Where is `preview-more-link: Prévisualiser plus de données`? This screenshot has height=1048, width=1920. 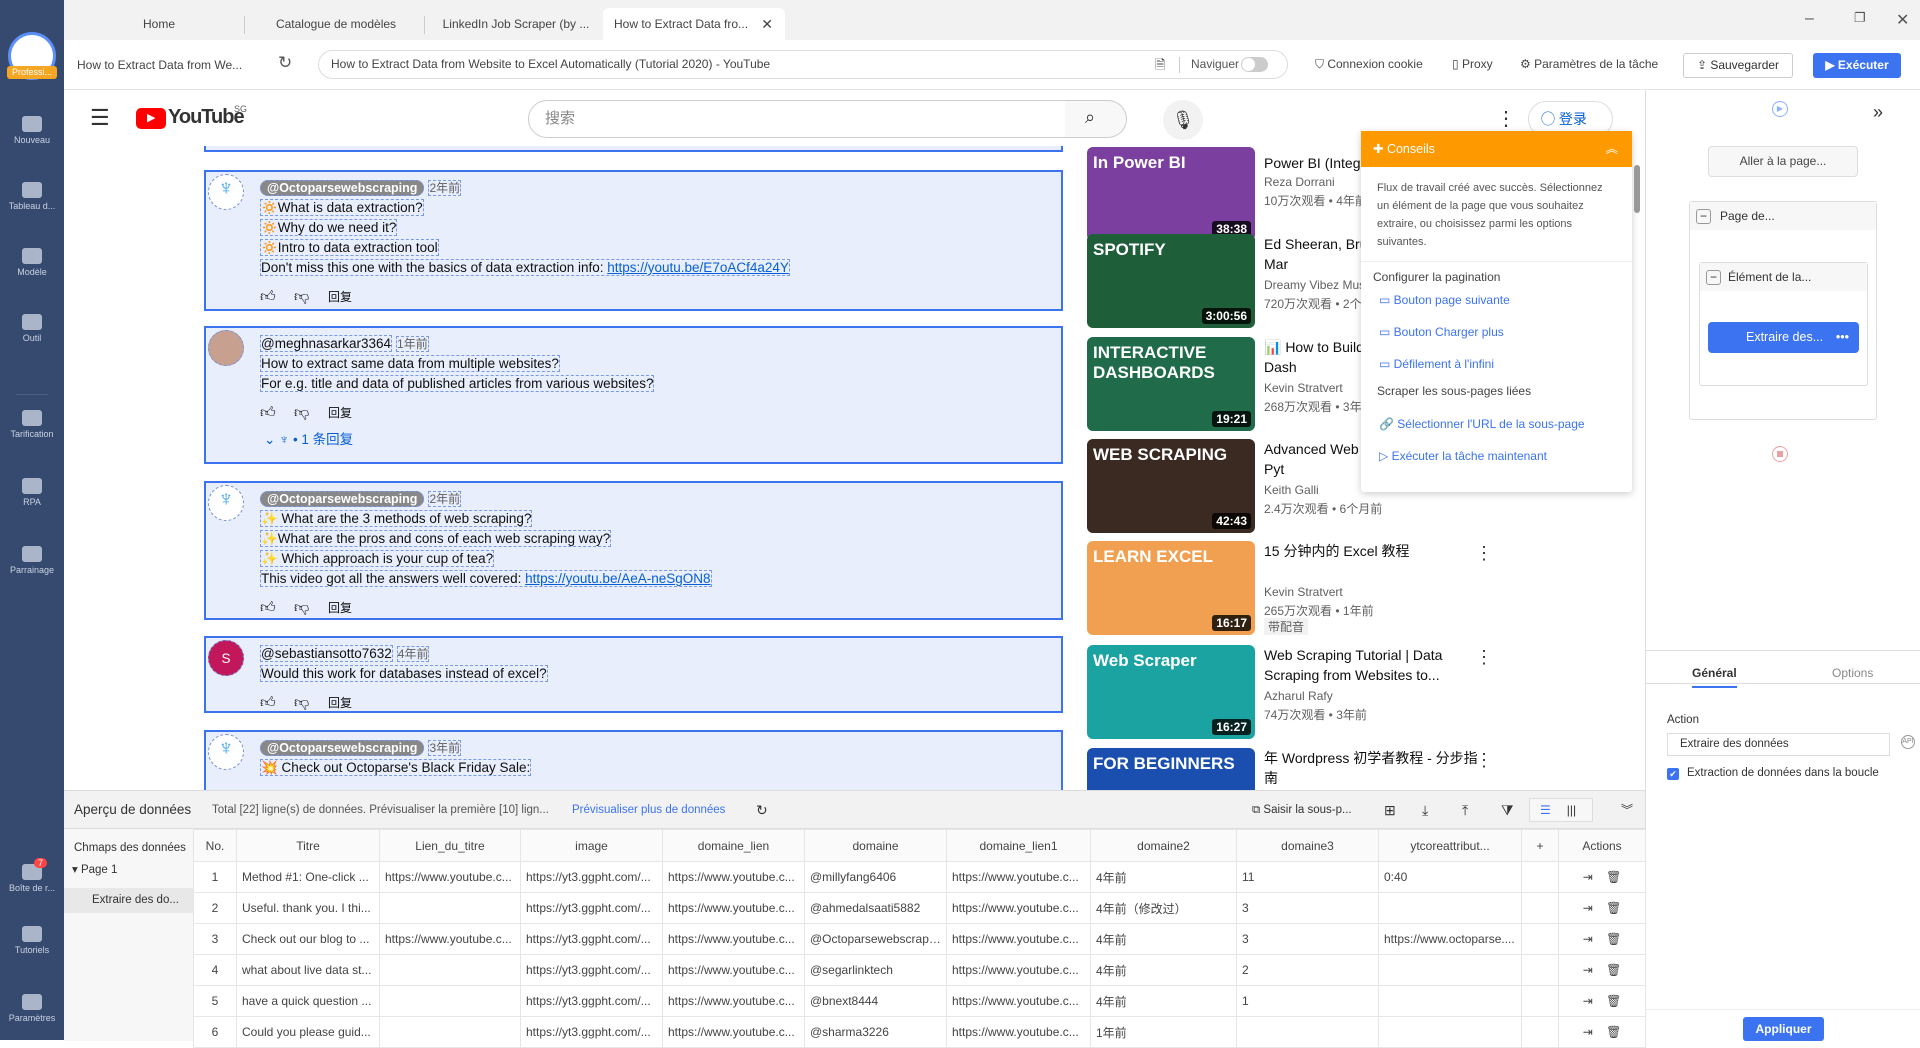
preview-more-link: Prévisualiser plus de données is located at coordinates (648, 810).